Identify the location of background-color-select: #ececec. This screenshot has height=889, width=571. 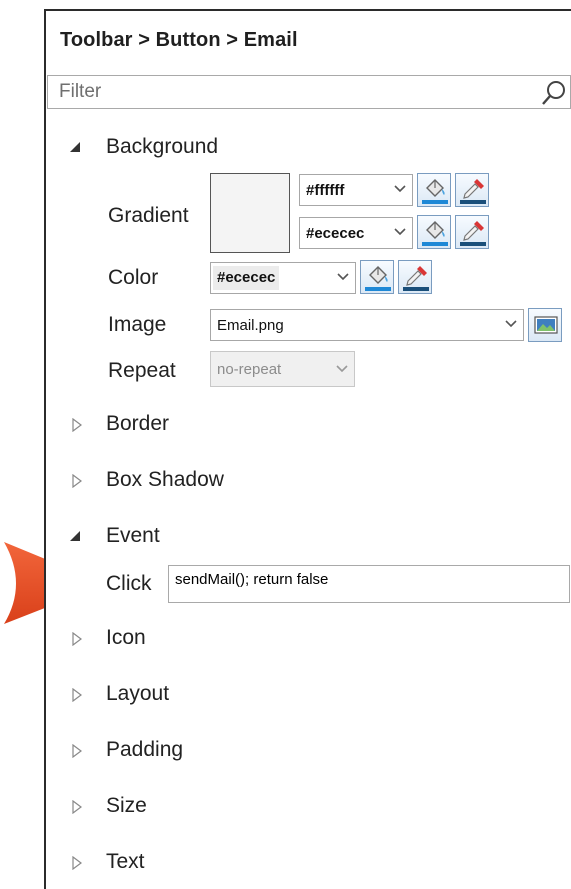
(283, 278).